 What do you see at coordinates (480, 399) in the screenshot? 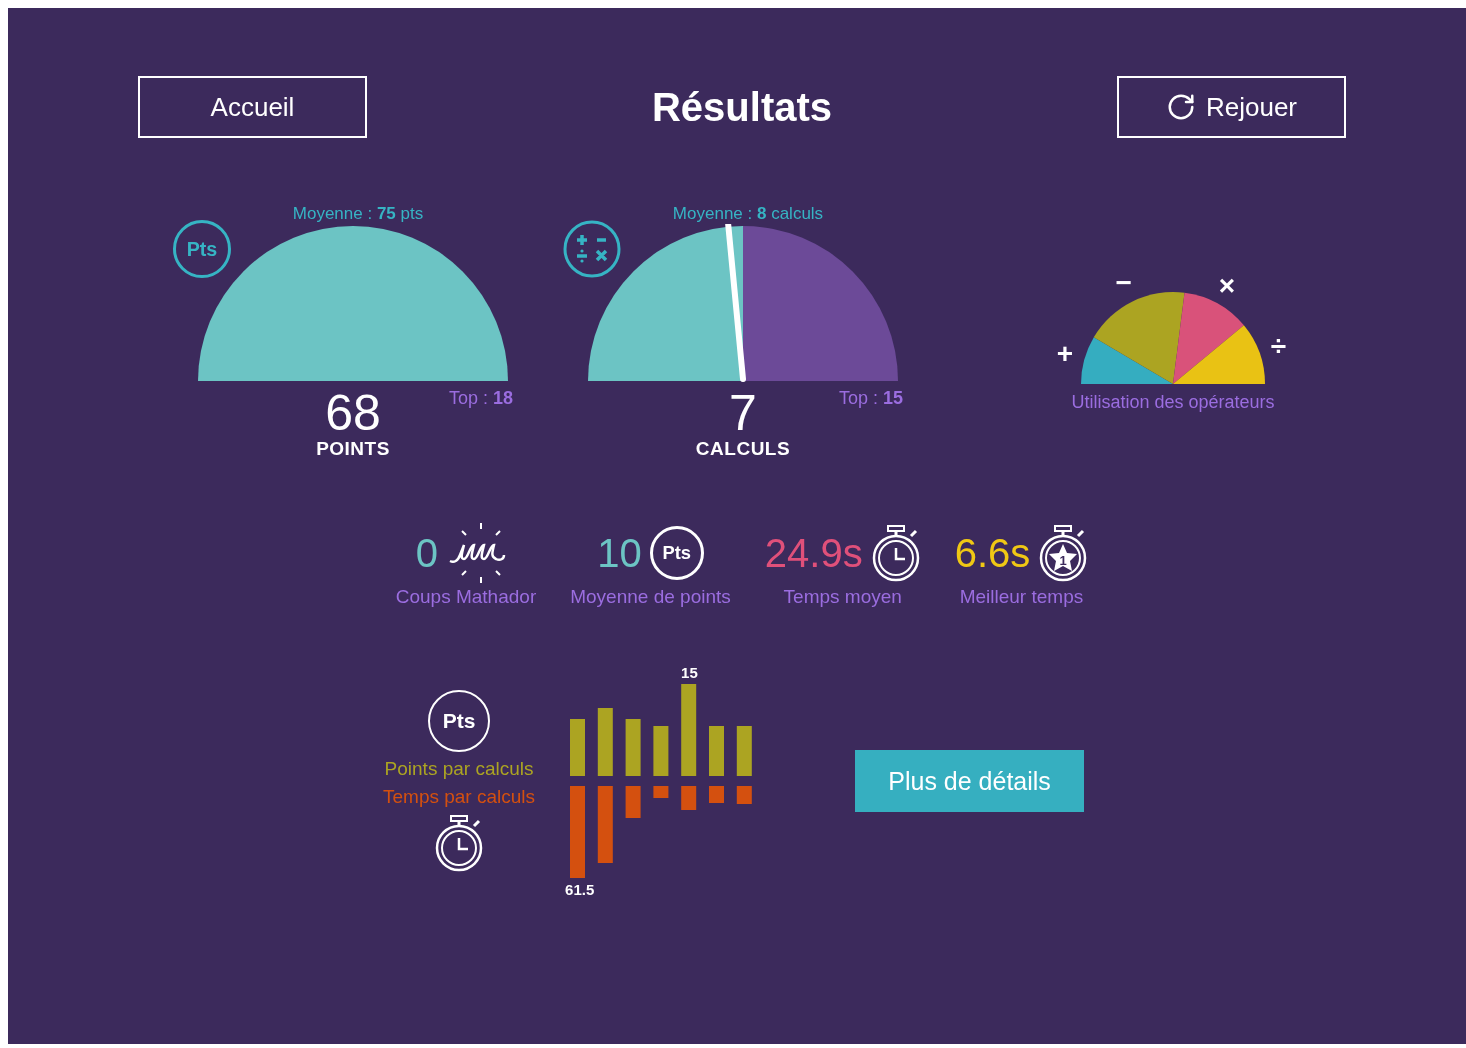
I see `top-label: Top : 18` at bounding box center [480, 399].